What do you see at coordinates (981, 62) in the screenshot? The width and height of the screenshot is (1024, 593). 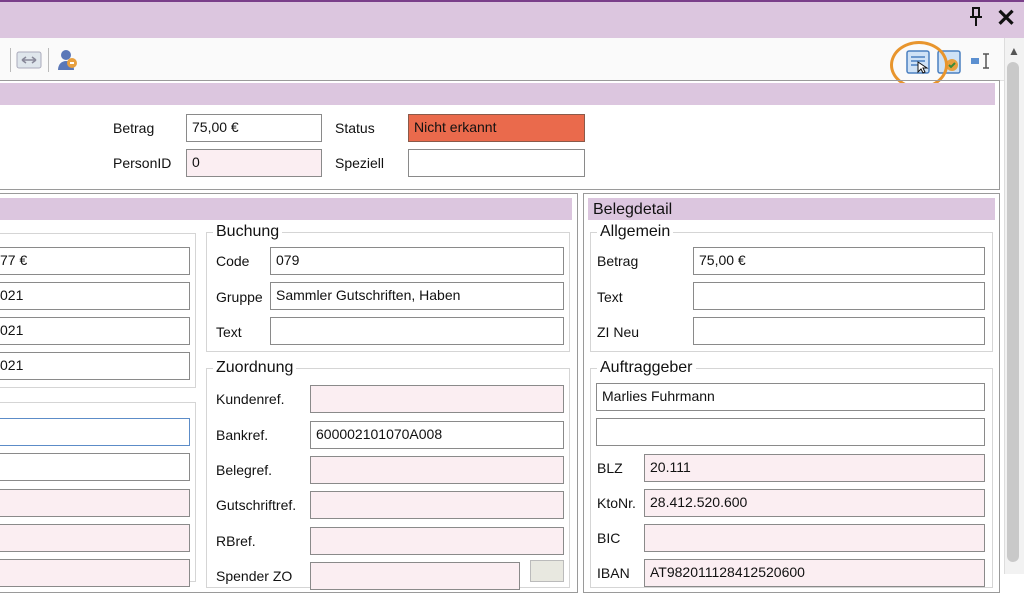 I see `text-cursor-icon` at bounding box center [981, 62].